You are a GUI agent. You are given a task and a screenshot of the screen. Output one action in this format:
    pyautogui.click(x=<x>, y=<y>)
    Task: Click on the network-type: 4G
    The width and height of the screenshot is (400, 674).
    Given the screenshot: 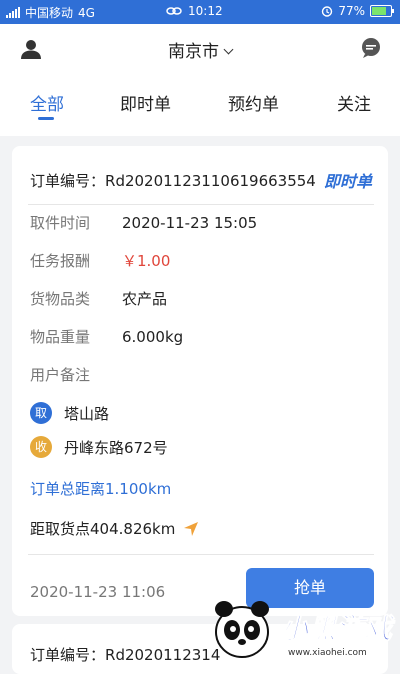 What is the action you would take?
    pyautogui.click(x=86, y=12)
    